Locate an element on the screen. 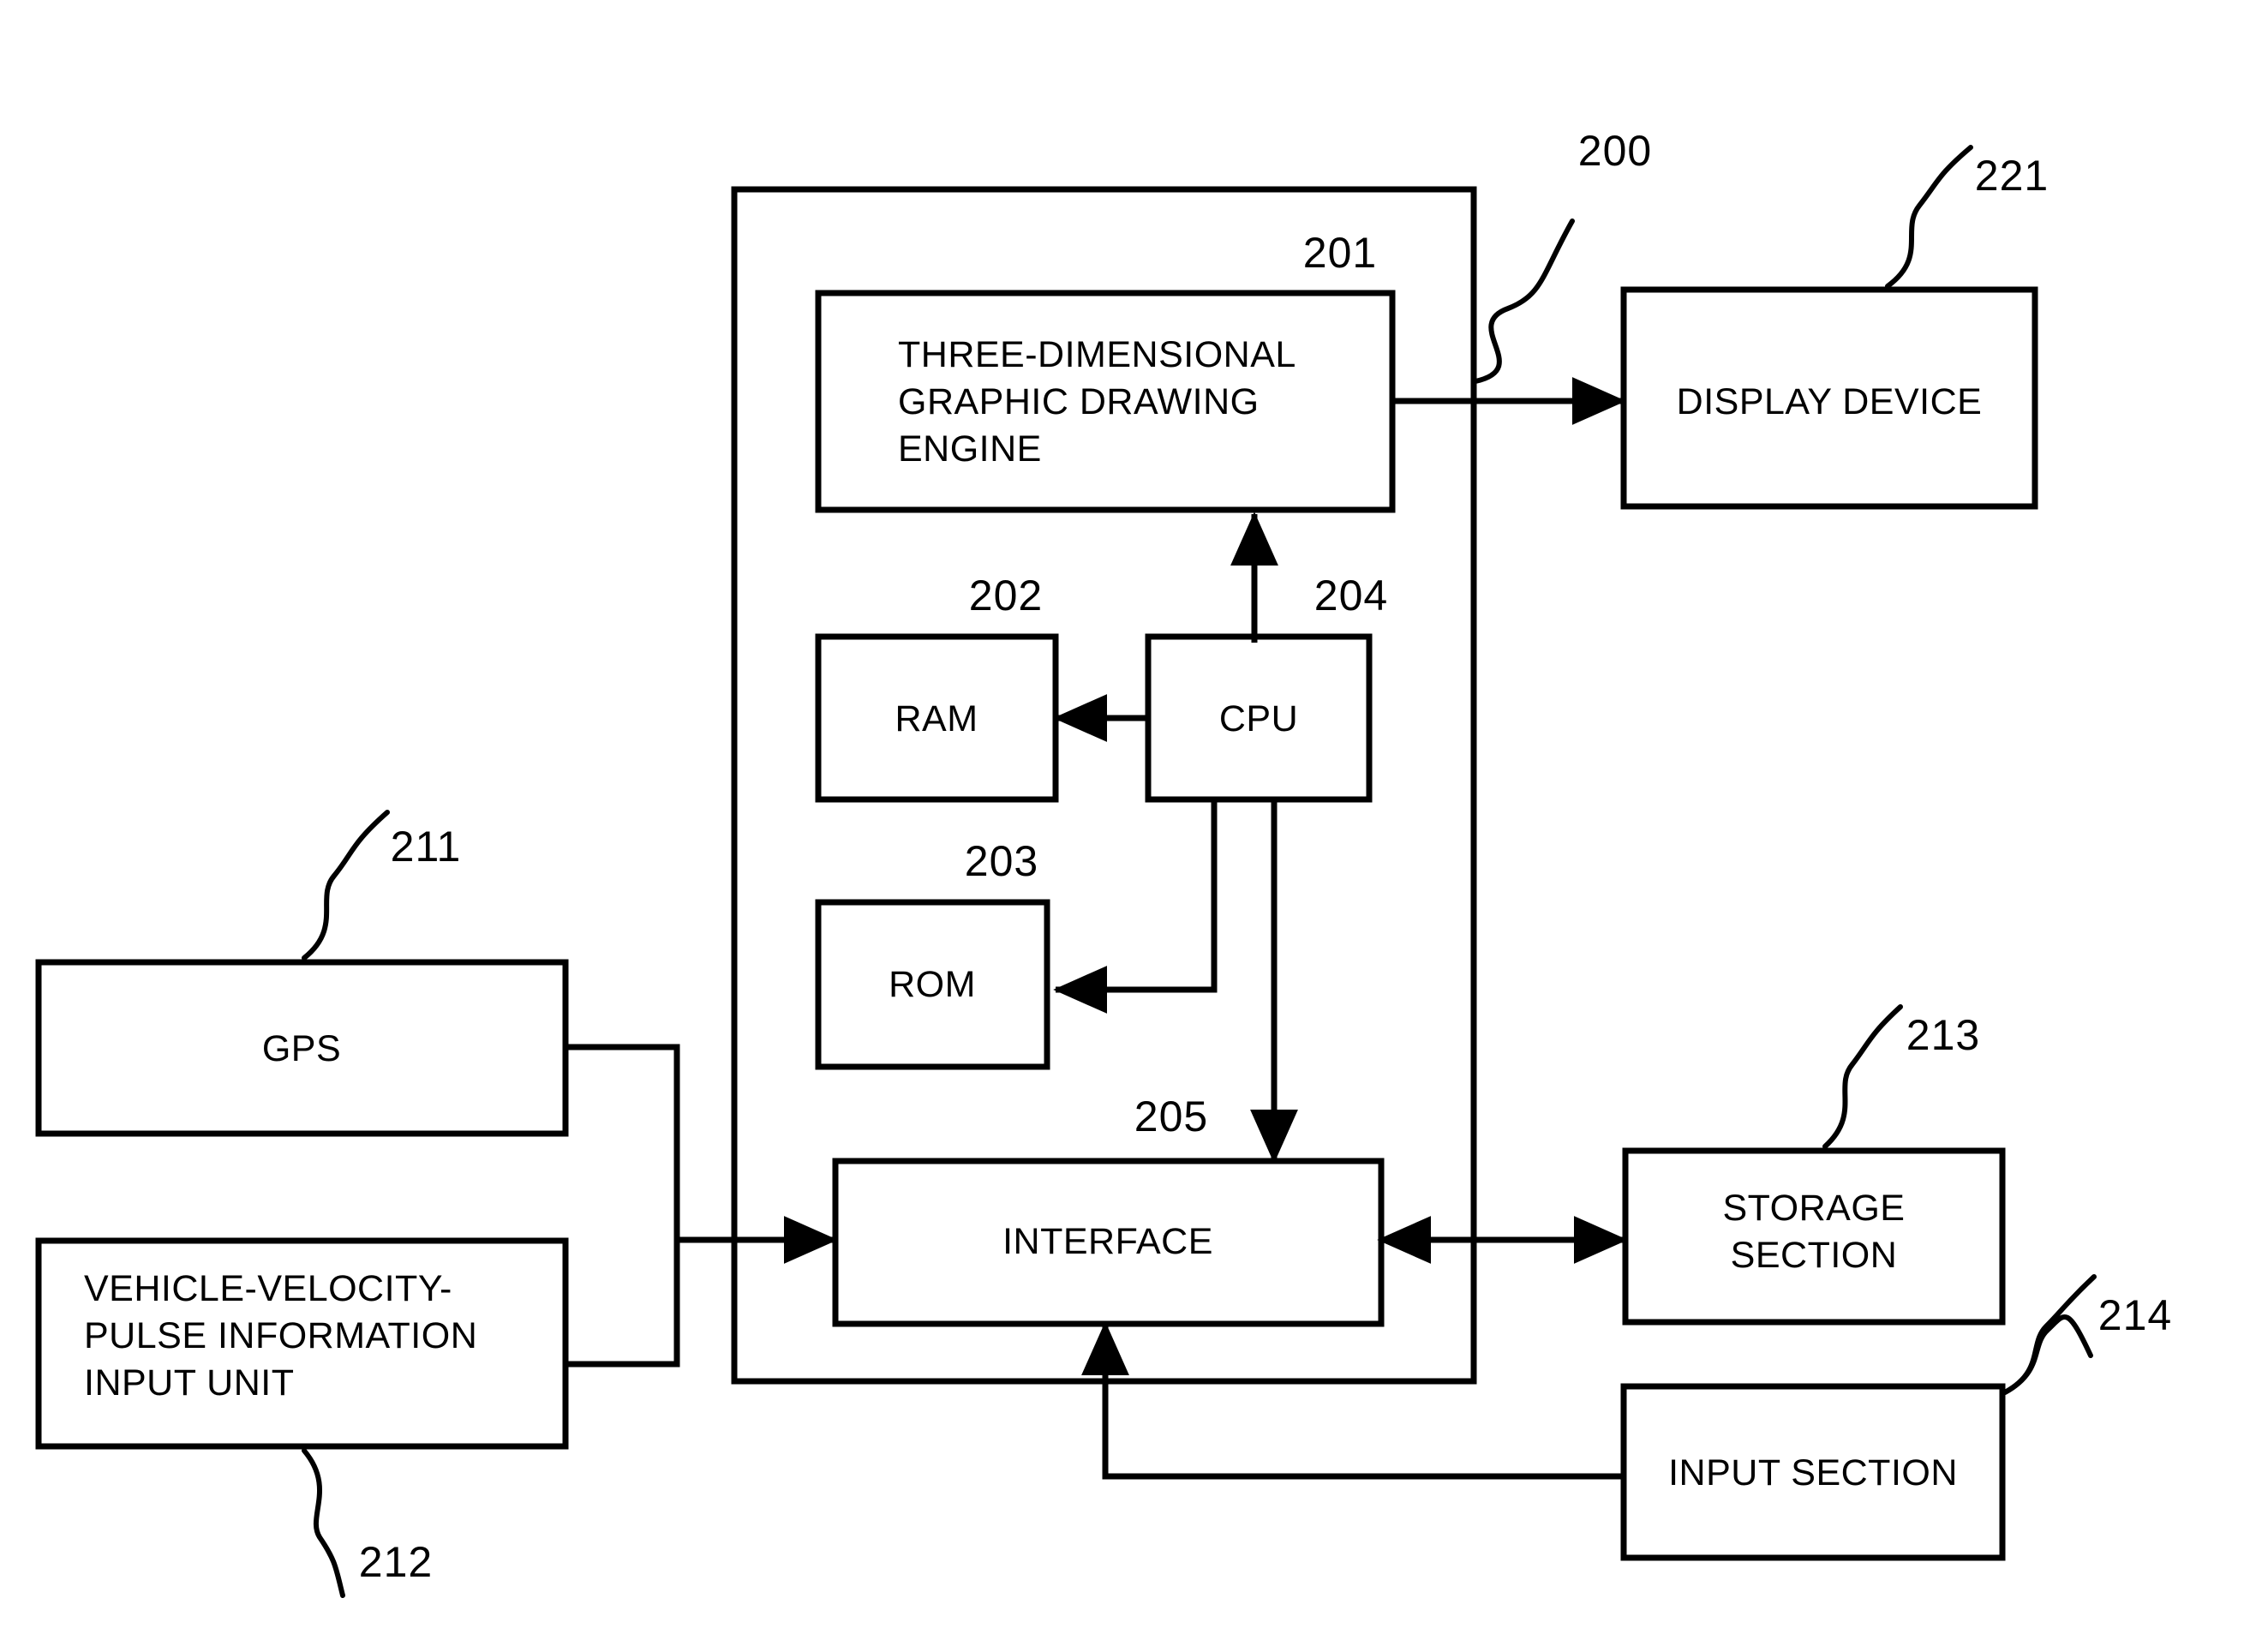 The width and height of the screenshot is (2250, 1652). engine-label-line1: THREE-DIMENSIONAL is located at coordinates (1097, 354).